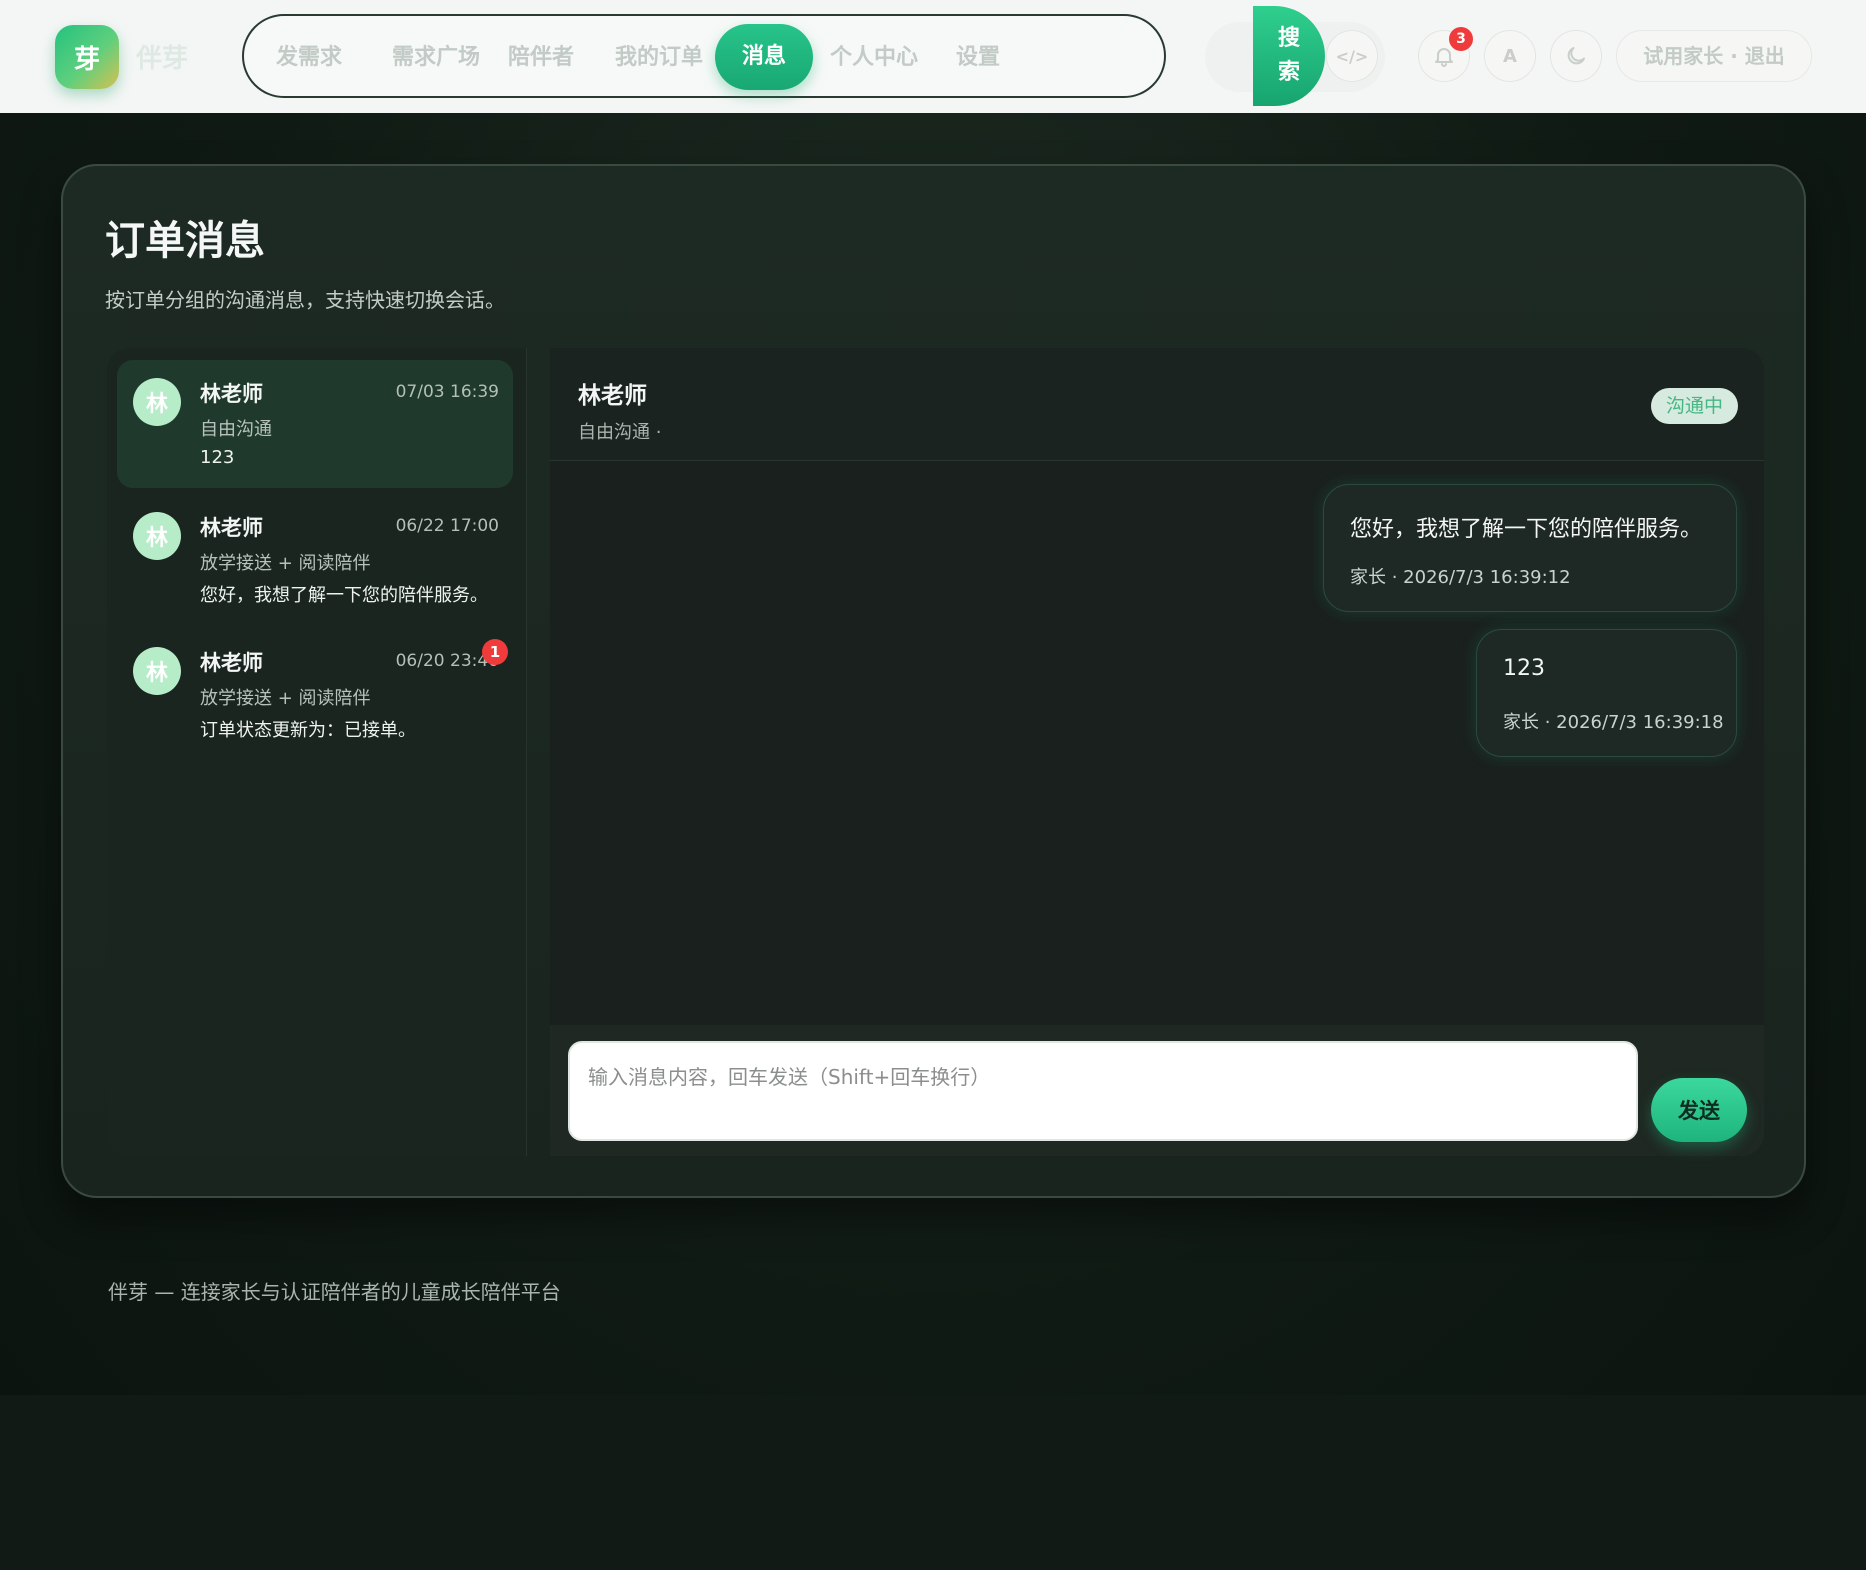 This screenshot has width=1866, height=1570. Describe the element at coordinates (1103, 1091) in the screenshot. I see `message-input` at that location.